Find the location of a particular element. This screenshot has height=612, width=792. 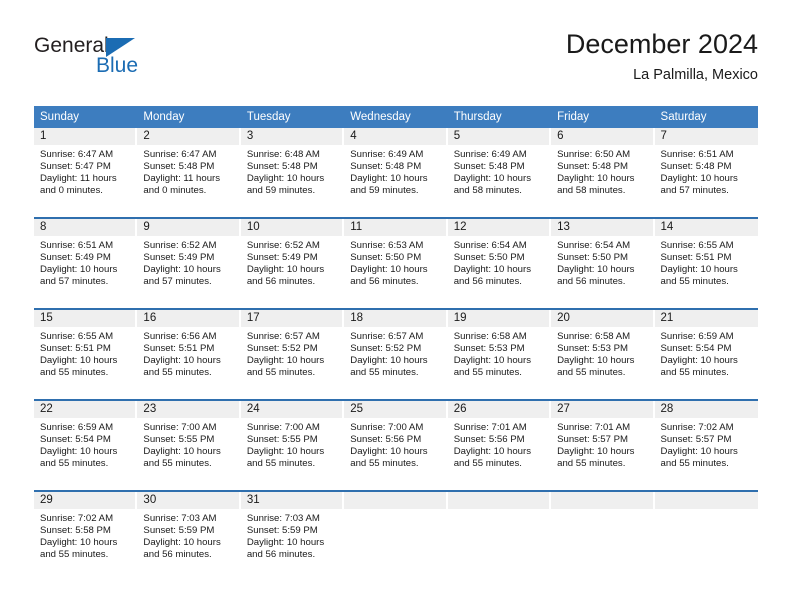

sunrise-text: Sunrise: 7:03 AM is located at coordinates (180, 518).